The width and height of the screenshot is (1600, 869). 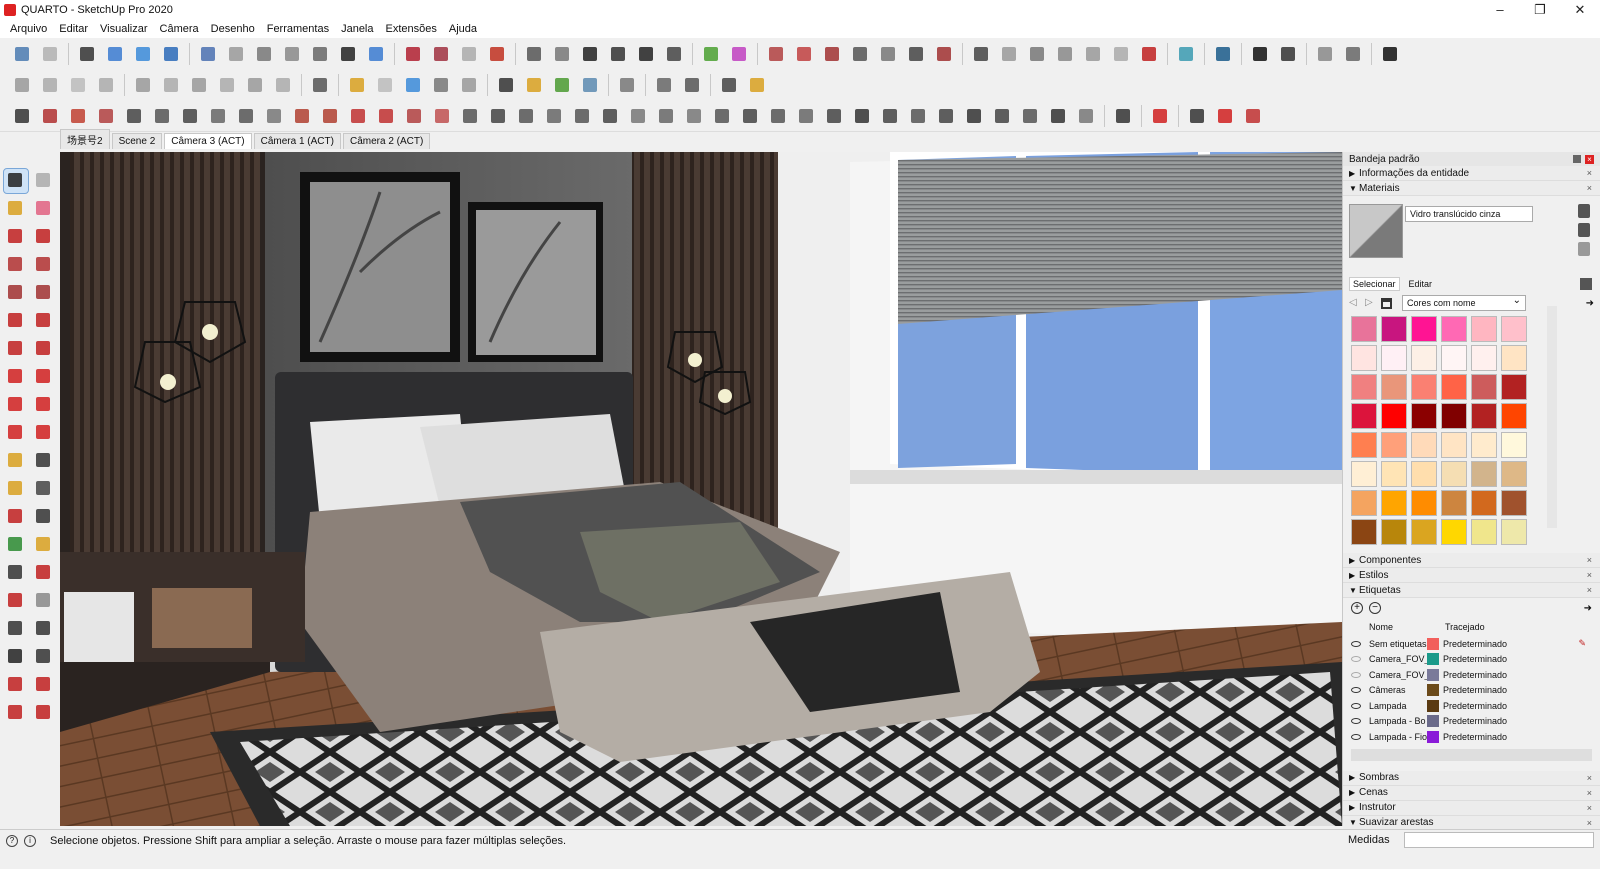 I want to click on shape-3-icon, so click(x=218, y=116).